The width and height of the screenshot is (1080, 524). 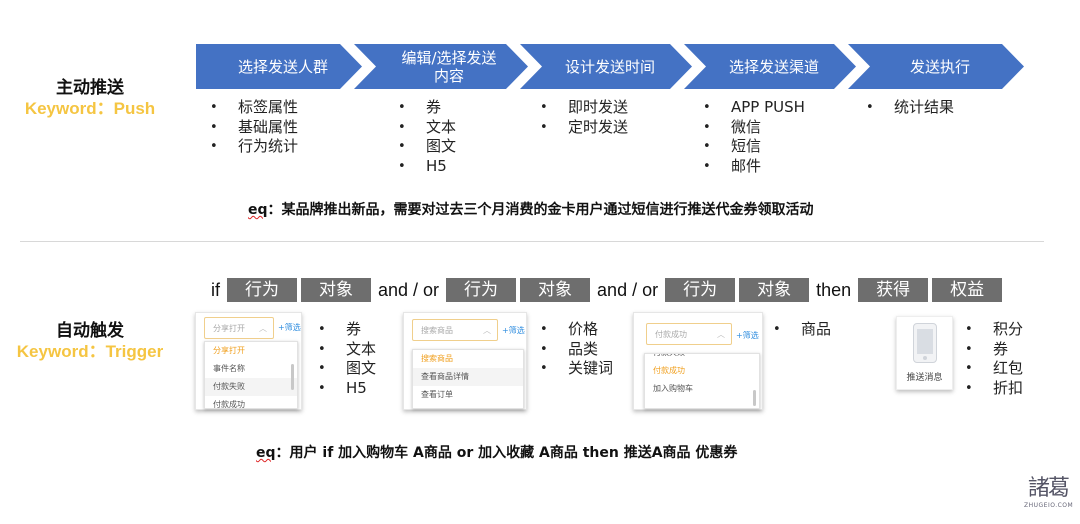 I want to click on list-item: 图文, so click(x=347, y=369).